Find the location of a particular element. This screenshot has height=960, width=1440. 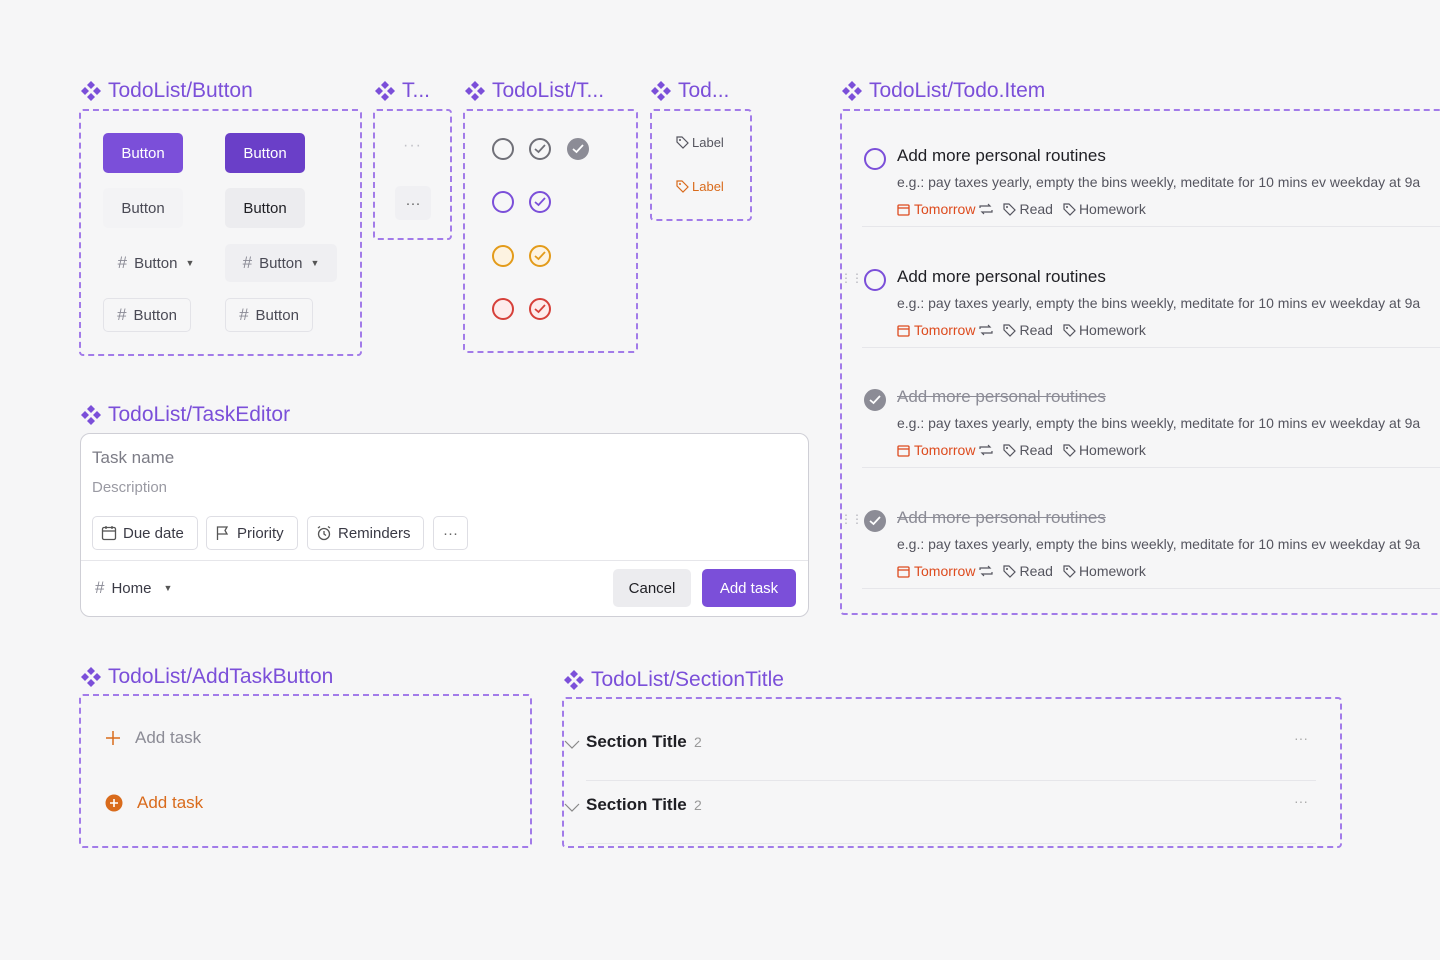

primary-button: Button is located at coordinates (143, 153).